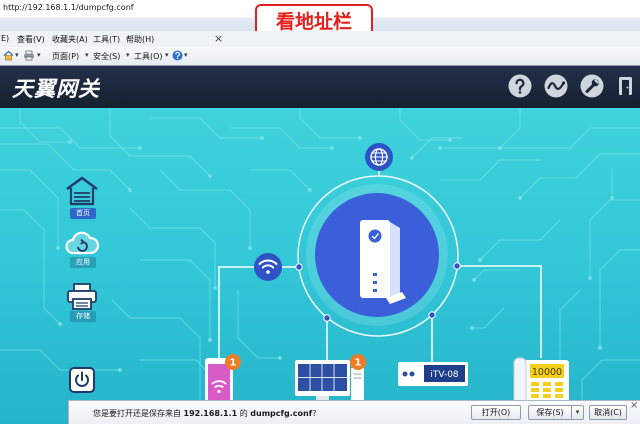  What do you see at coordinates (556, 86) in the screenshot?
I see `network-status-icon` at bounding box center [556, 86].